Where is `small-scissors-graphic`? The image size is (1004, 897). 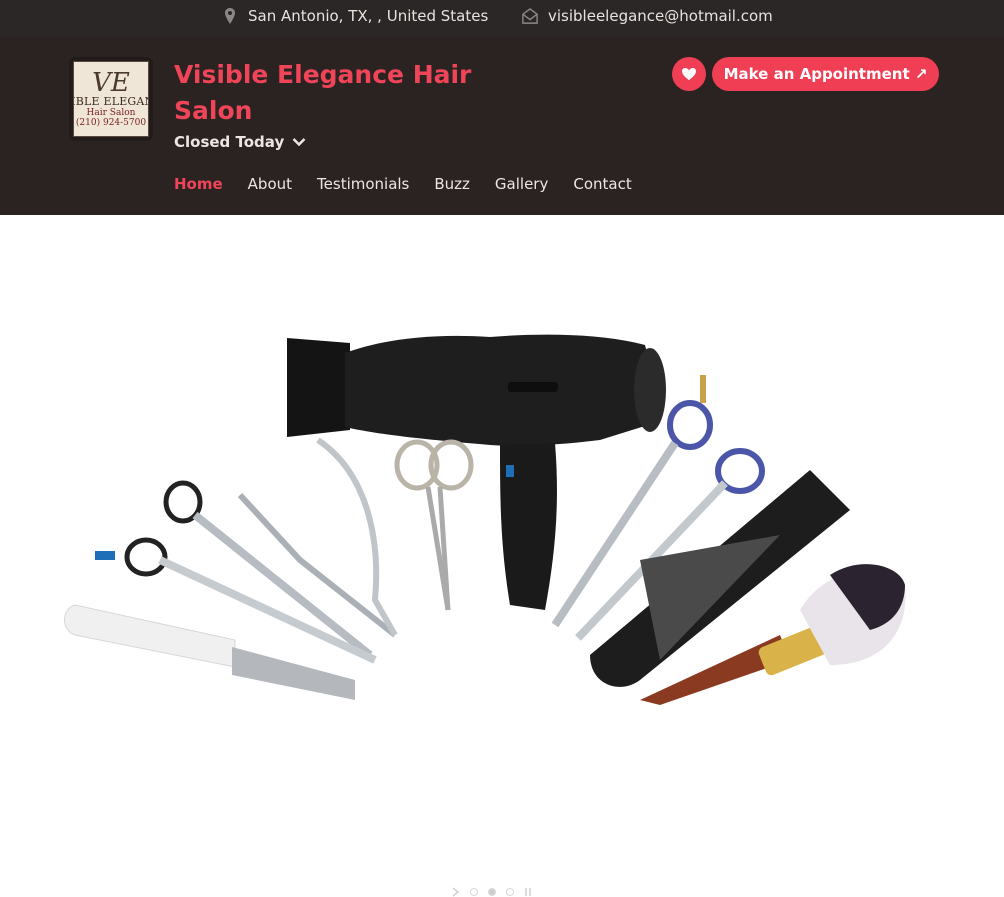 small-scissors-graphic is located at coordinates (434, 525).